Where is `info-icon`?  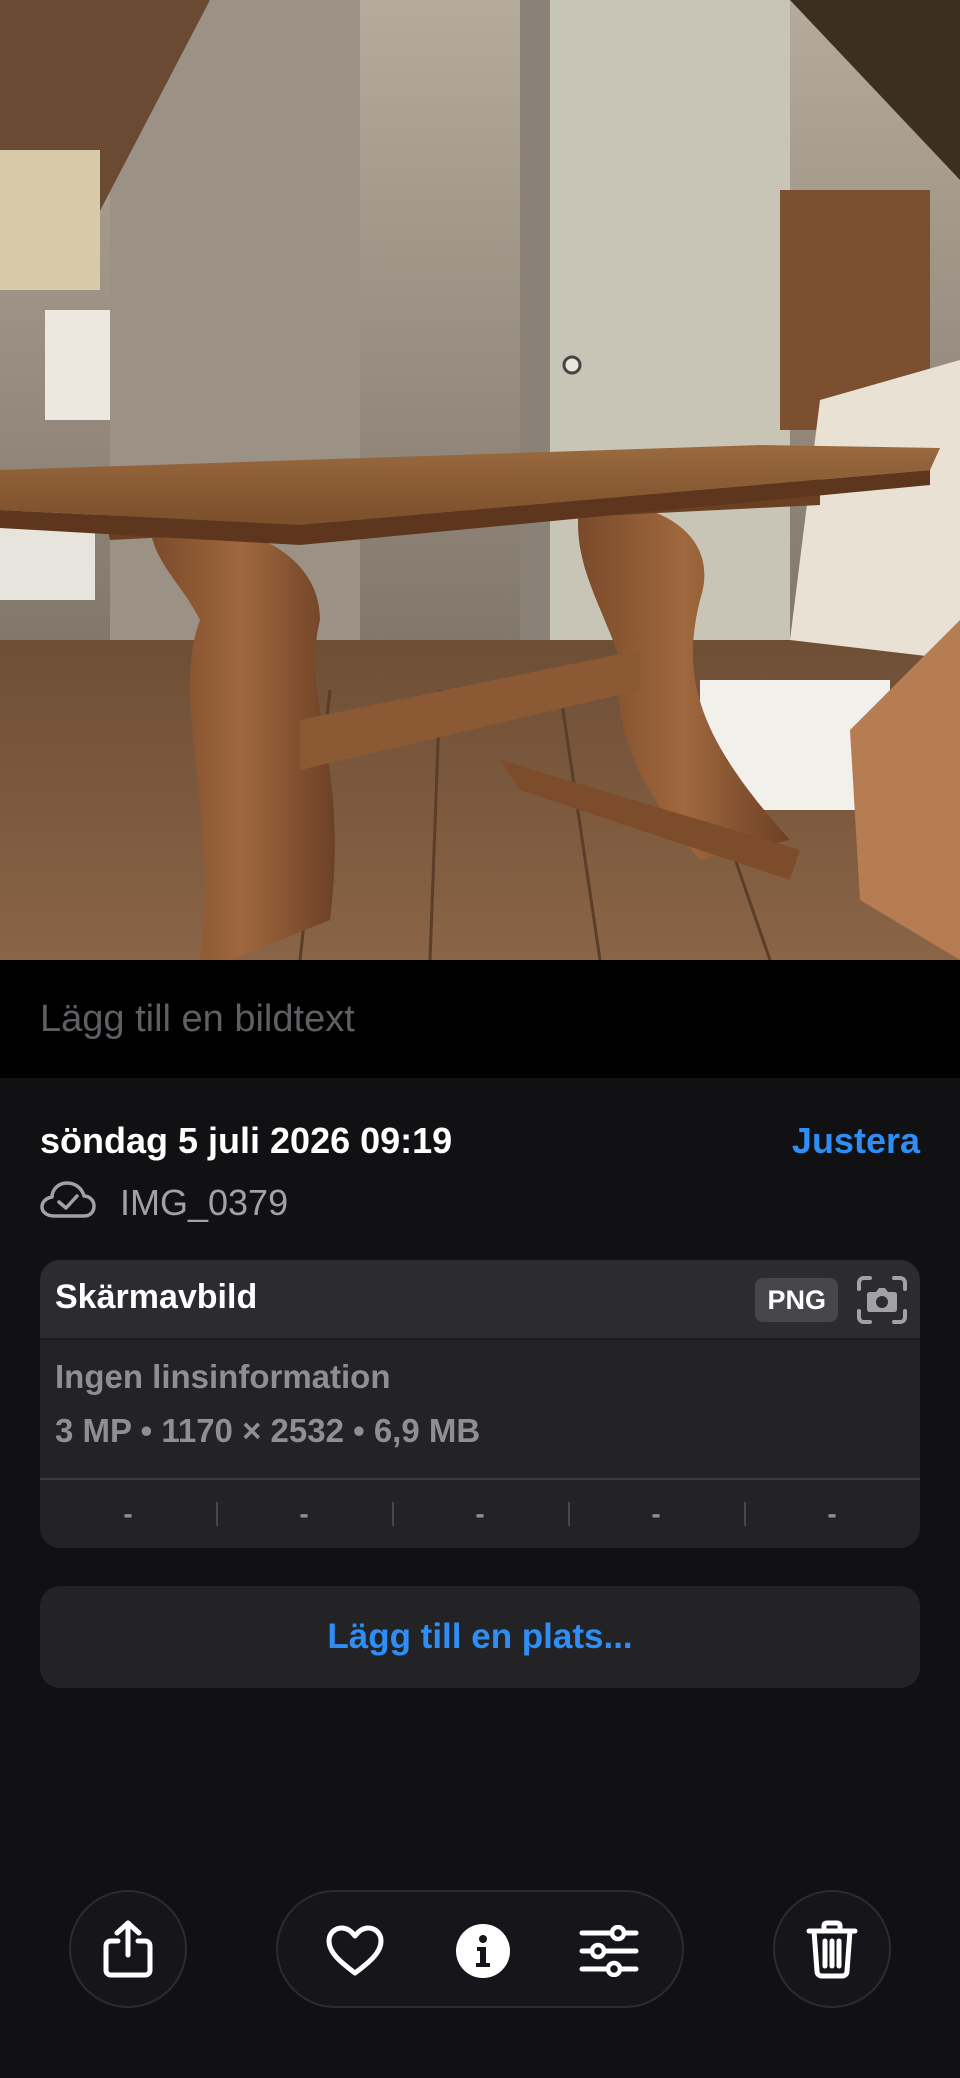 info-icon is located at coordinates (483, 1951).